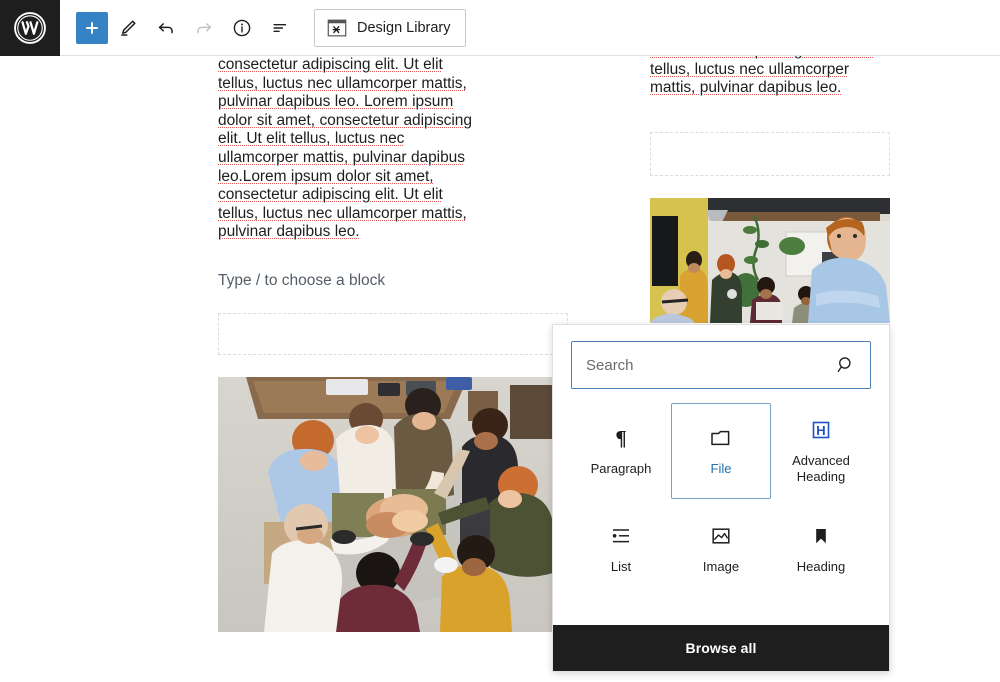 Image resolution: width=1000 pixels, height=682 pixels. I want to click on info-circle-icon, so click(242, 27).